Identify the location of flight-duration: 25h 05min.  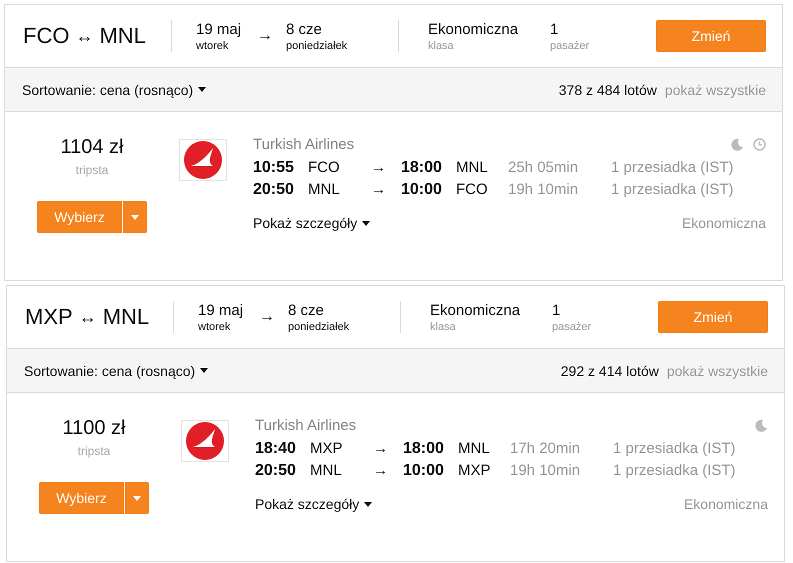
(544, 167).